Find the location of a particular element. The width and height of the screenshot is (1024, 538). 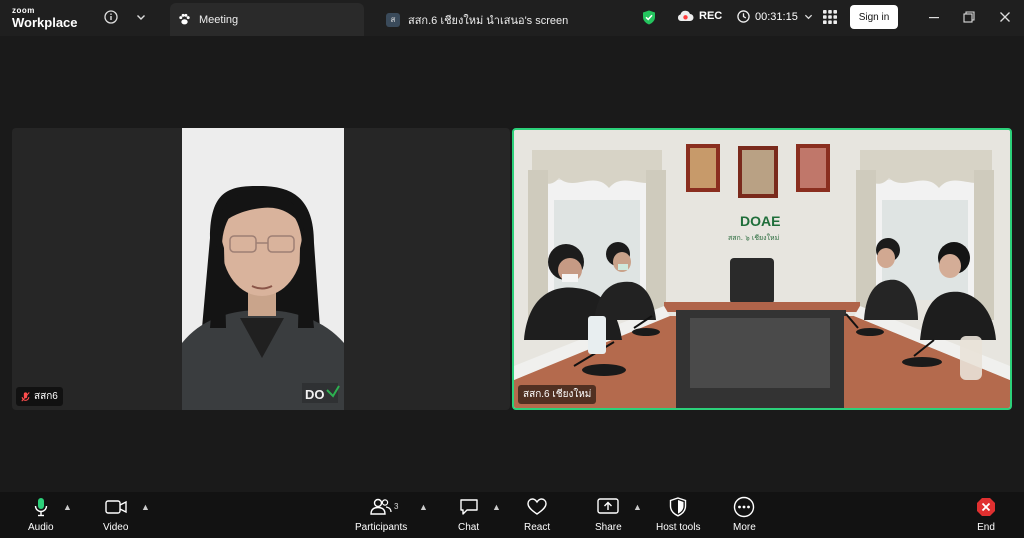

microphone-icon is located at coordinates (41, 507).